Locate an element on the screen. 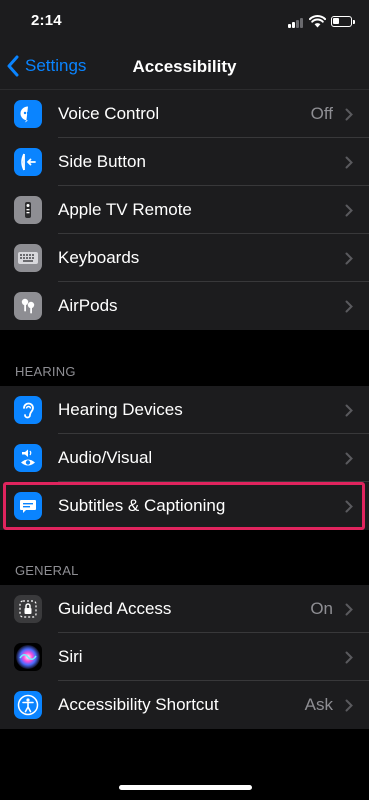 The width and height of the screenshot is (369, 800). row-label: Guided Access is located at coordinates (115, 608).